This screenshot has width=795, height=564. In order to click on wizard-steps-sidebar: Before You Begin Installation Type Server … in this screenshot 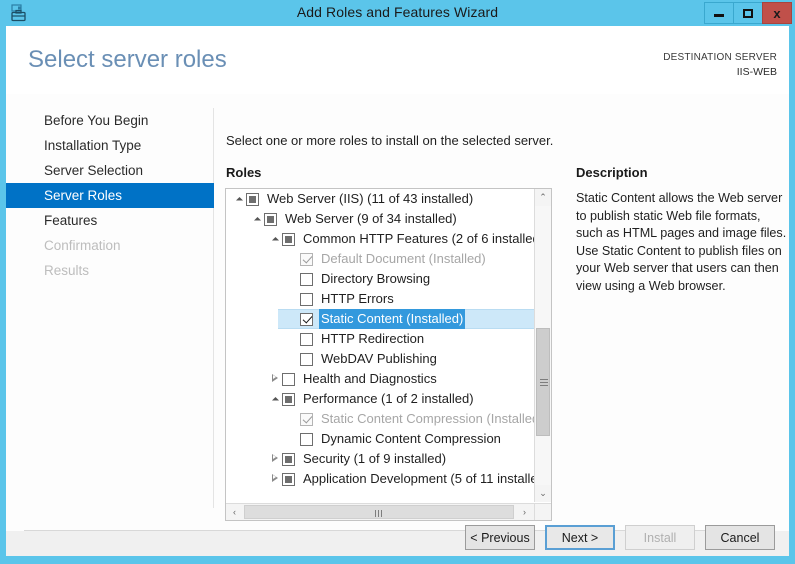, I will do `click(110, 195)`.